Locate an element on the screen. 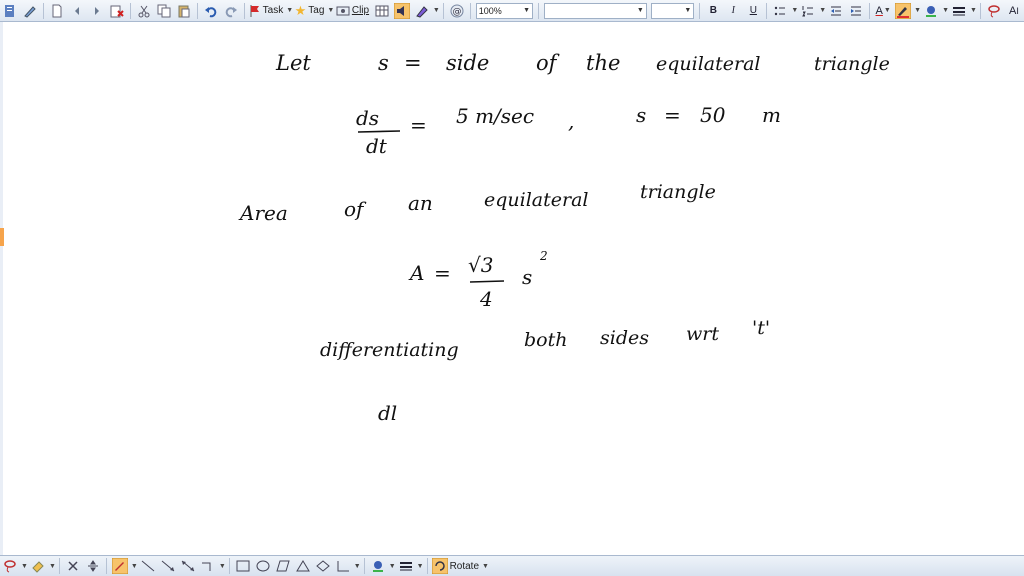 The height and width of the screenshot is (576, 1024). note-triangle: triangle is located at coordinates (852, 64).